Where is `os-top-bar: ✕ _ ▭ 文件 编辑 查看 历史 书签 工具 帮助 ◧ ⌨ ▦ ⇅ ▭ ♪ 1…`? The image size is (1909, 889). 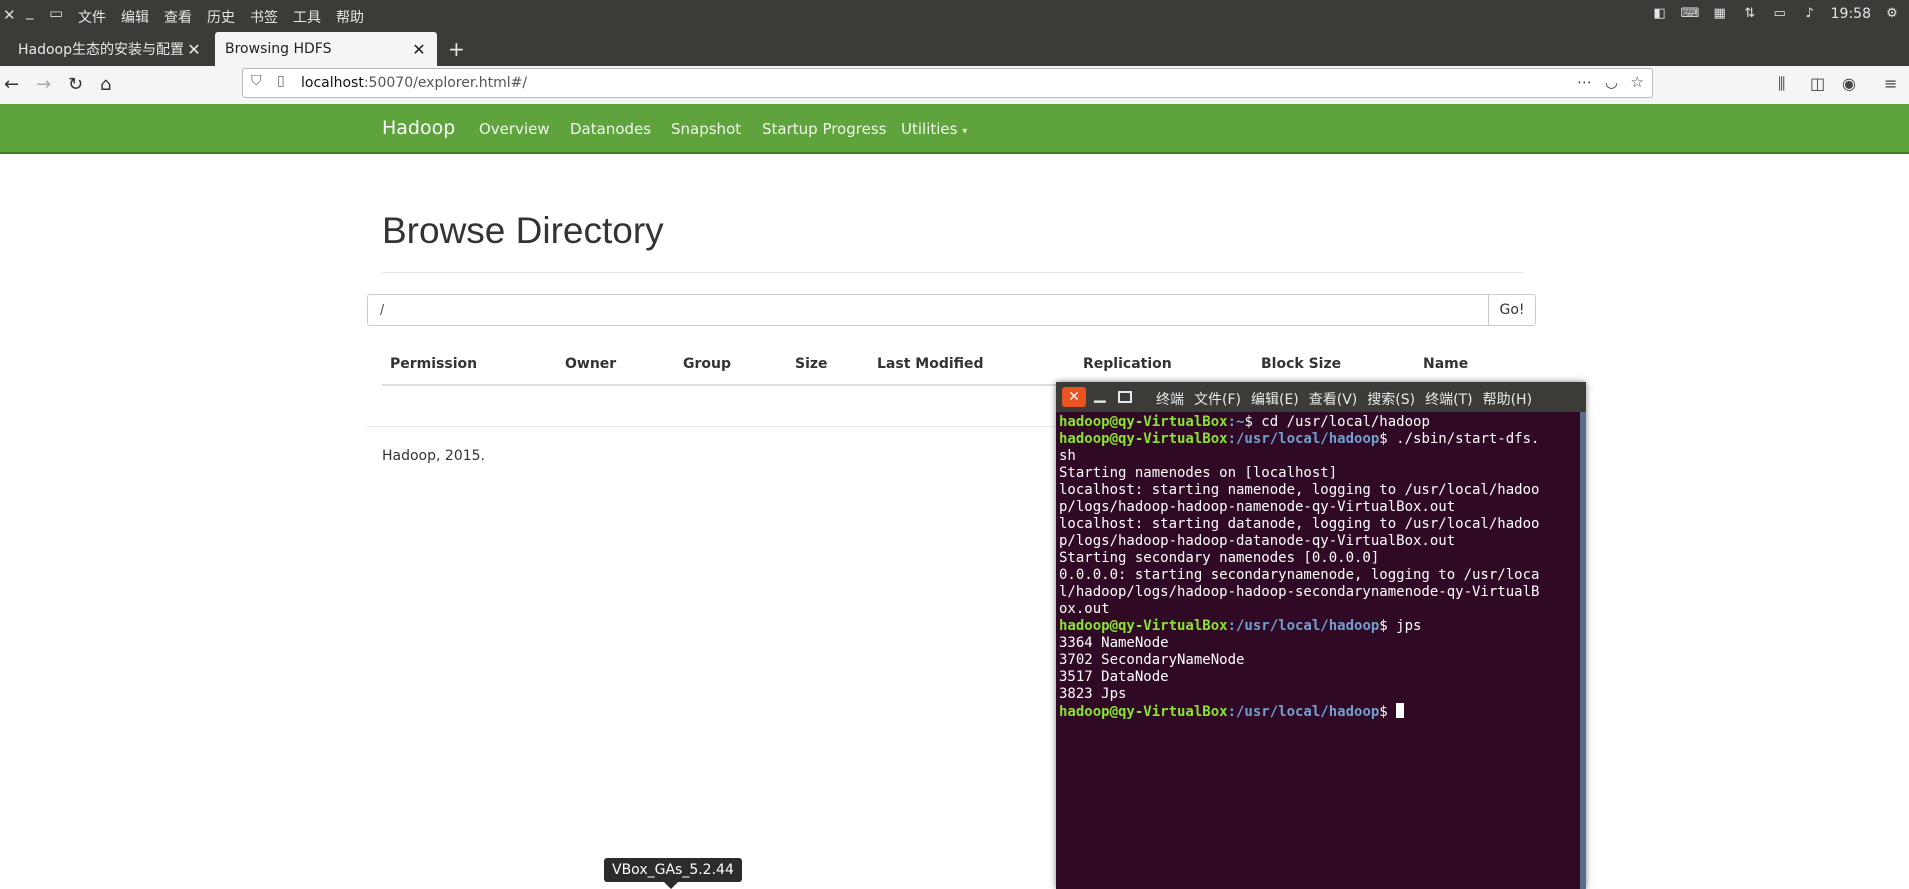 os-top-bar: ✕ _ ▭ 文件 编辑 查看 历史 书签 工具 帮助 ◧ ⌨ ▦ ⇅ ▭ ♪ 1… is located at coordinates (954, 16).